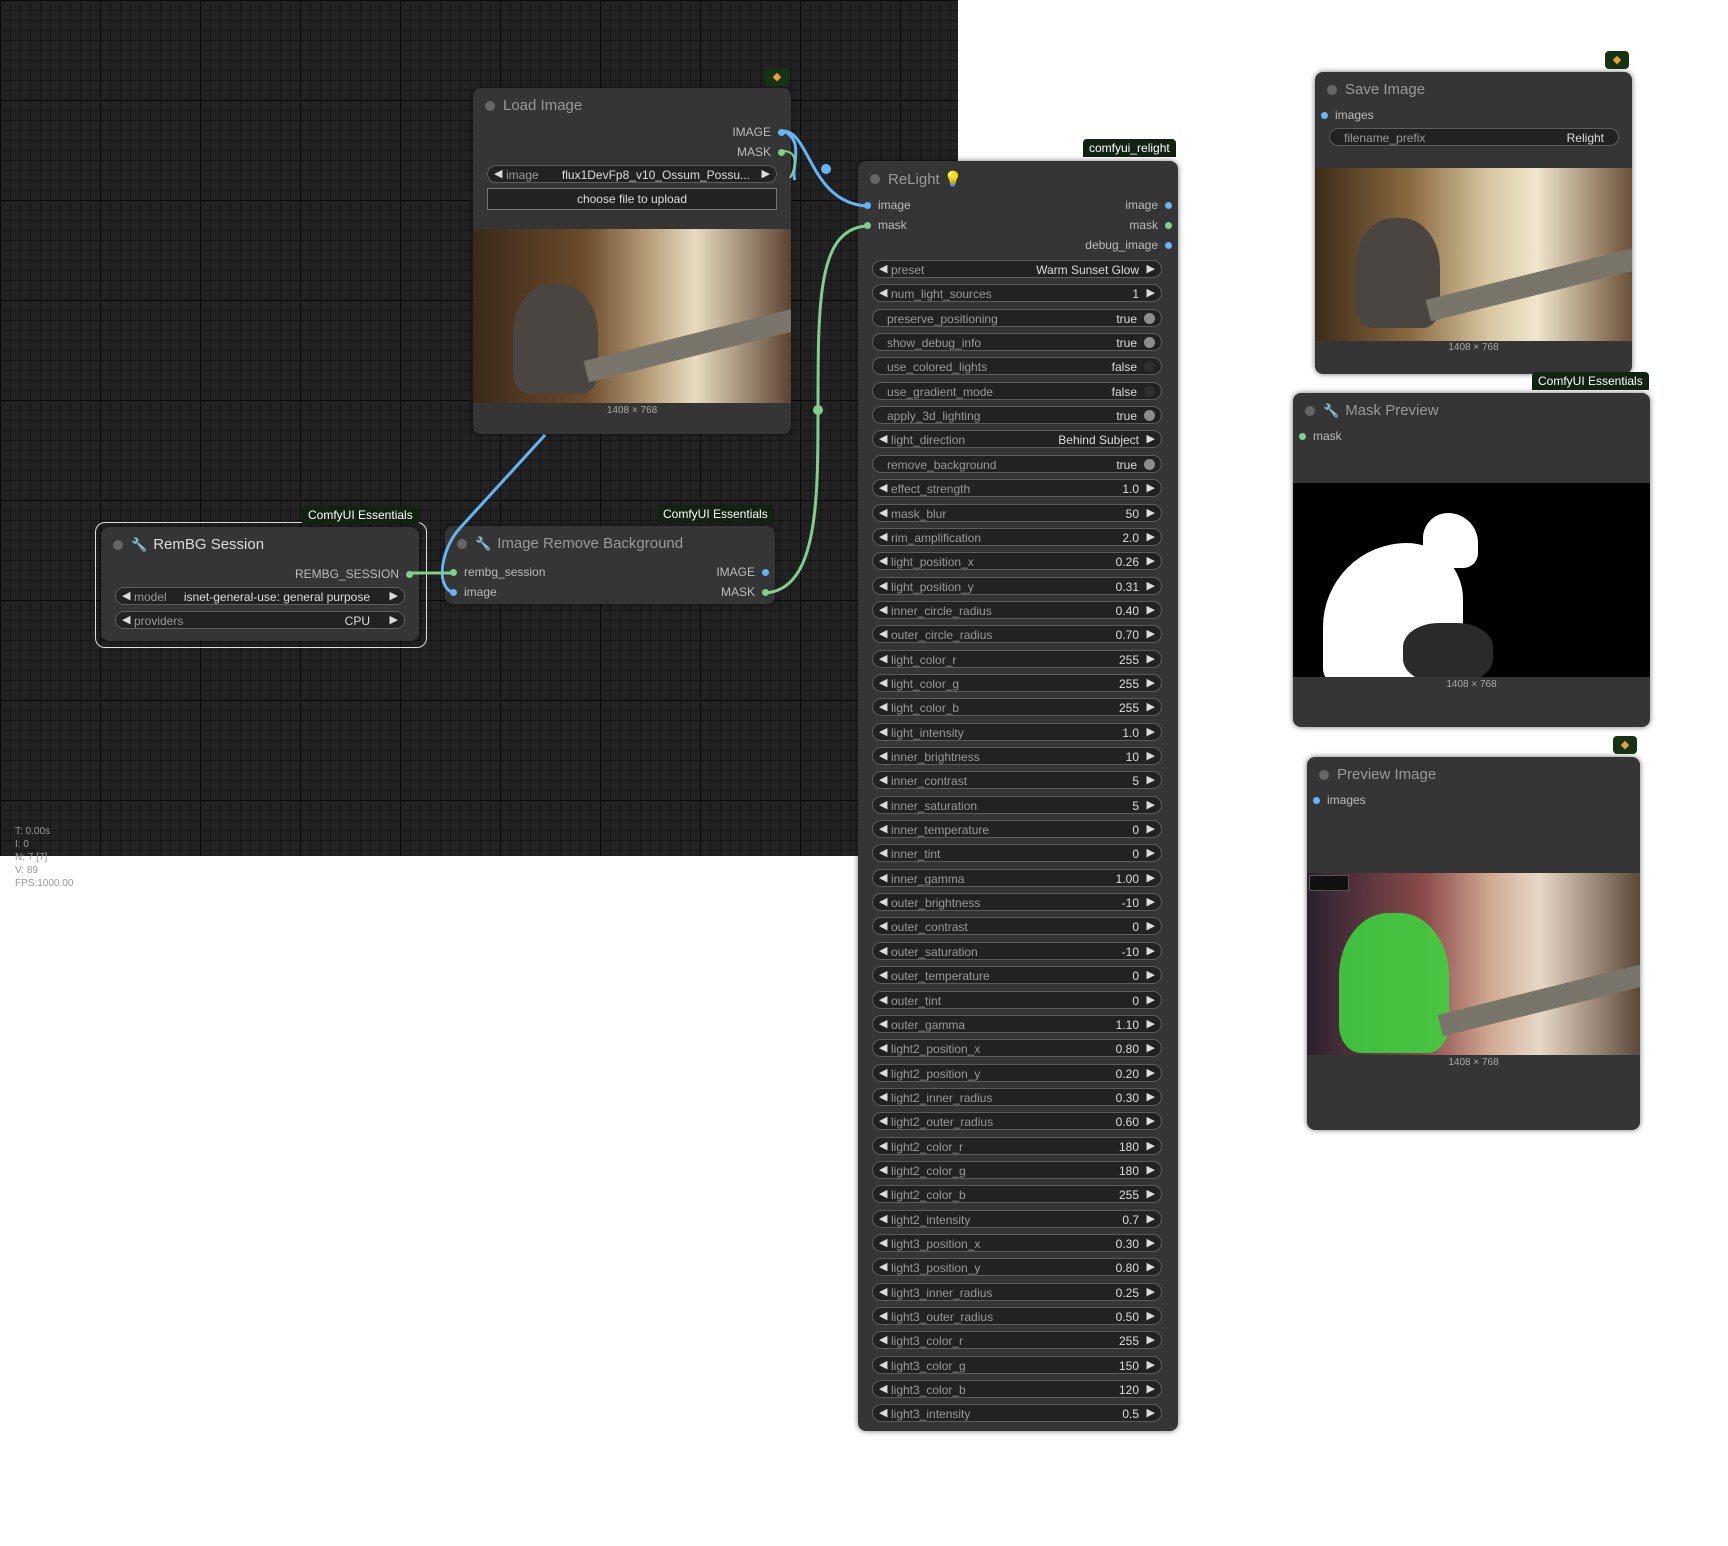 The image size is (1728, 1546). I want to click on widget-light3-position-y: ◀ light3_position_y 0.80 ▶, so click(1017, 1267).